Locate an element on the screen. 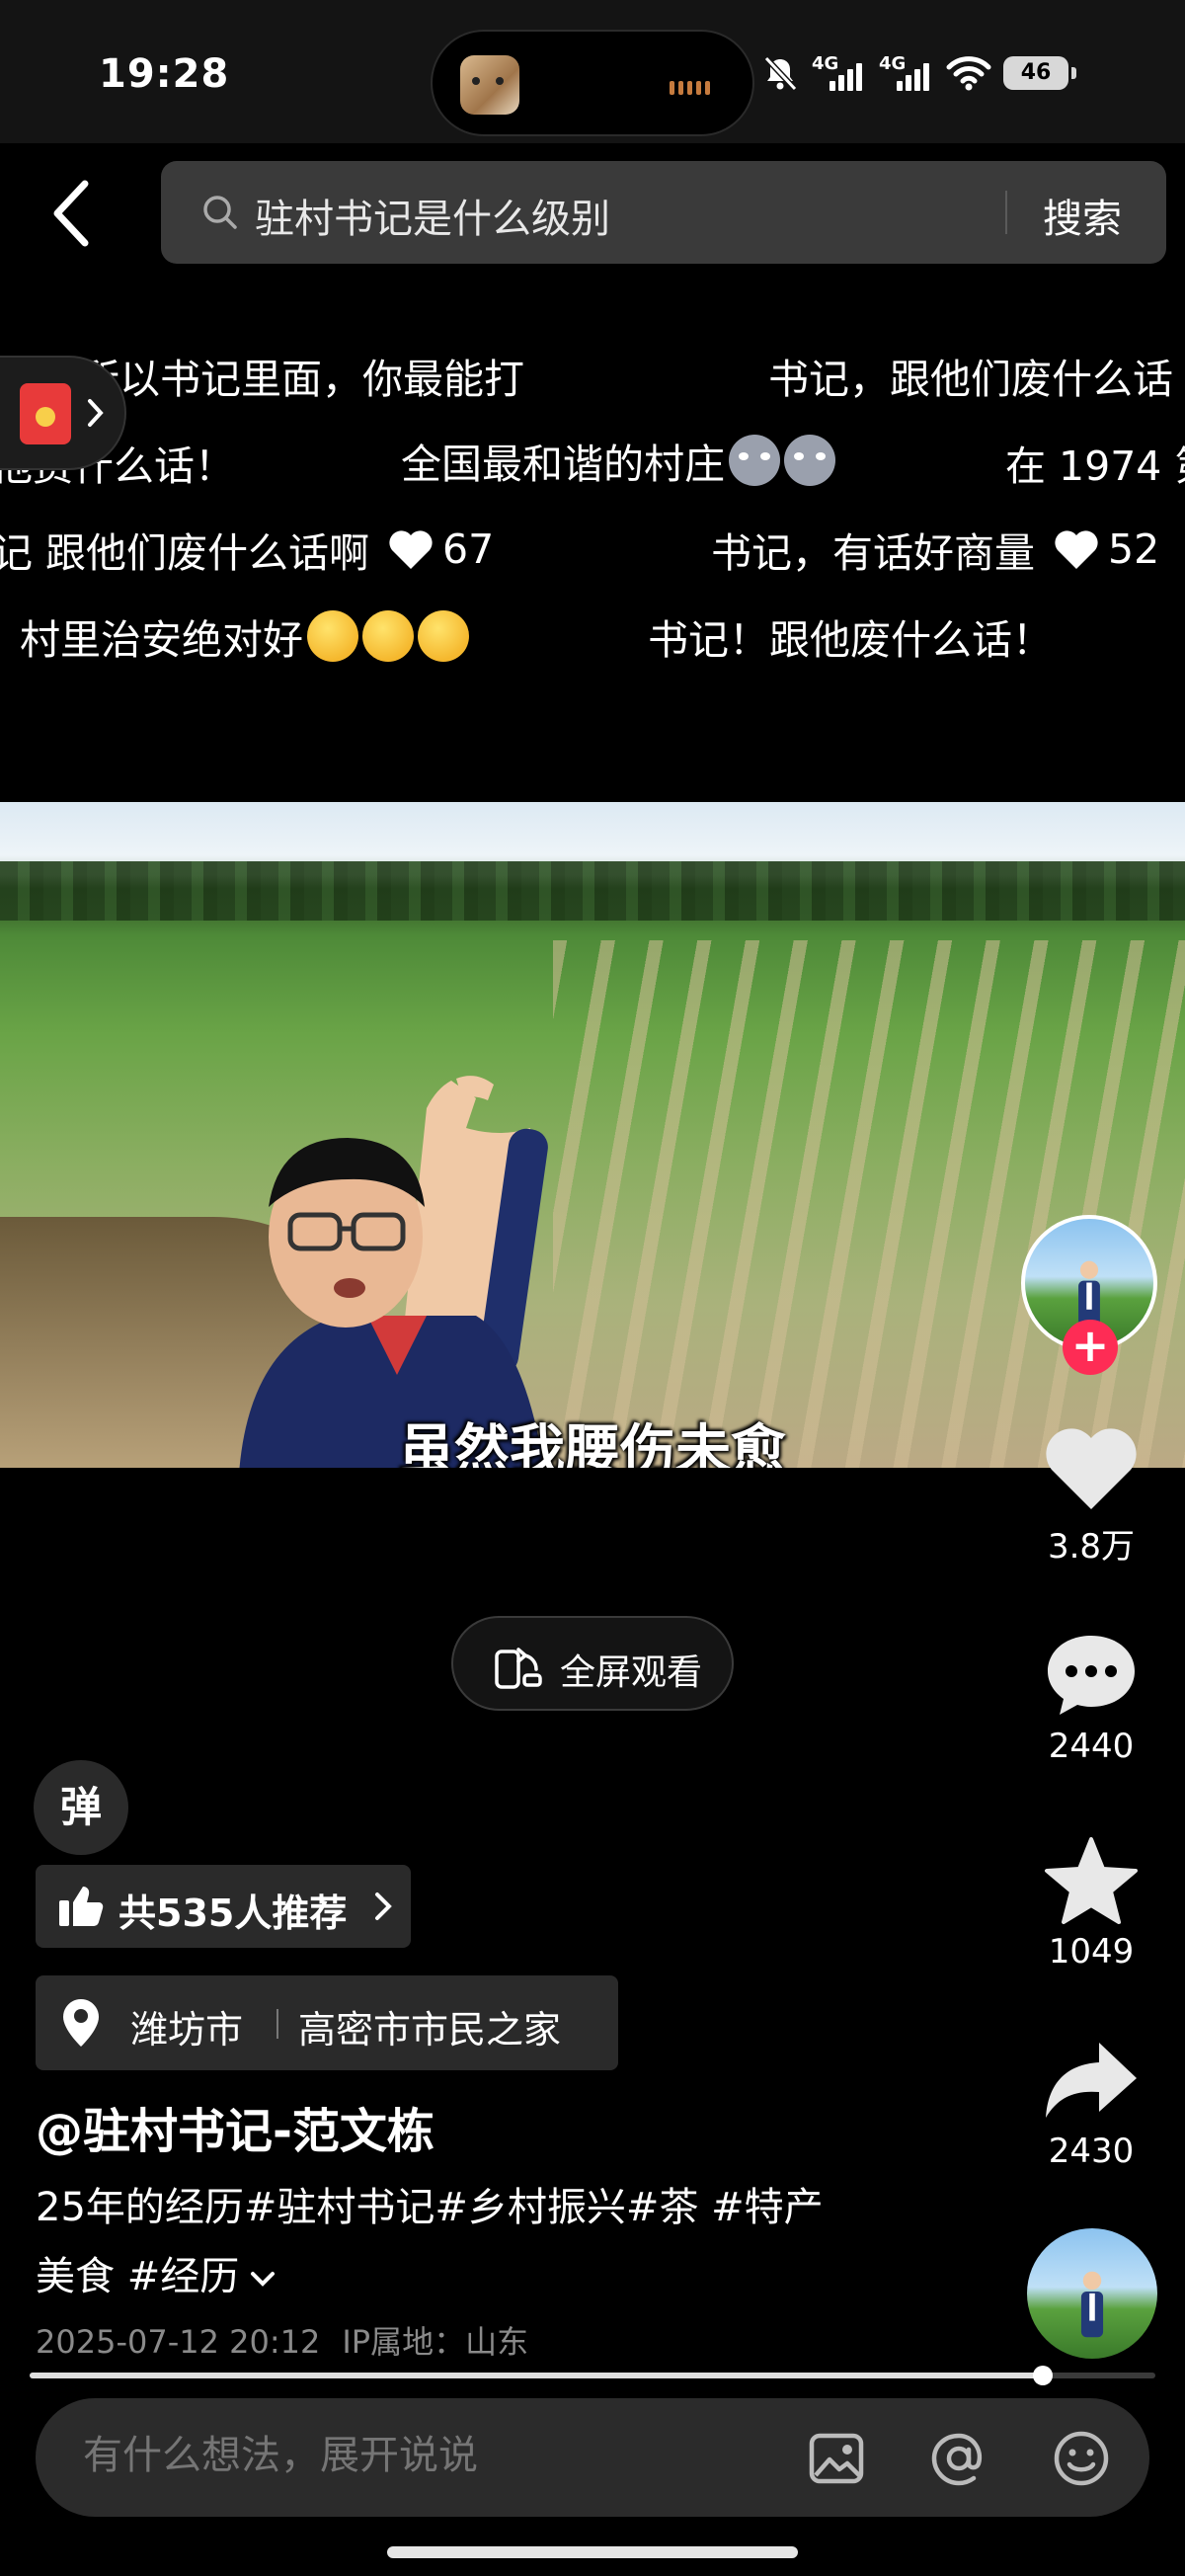 The width and height of the screenshot is (1185, 2576). comment-icon is located at coordinates (1092, 1675).